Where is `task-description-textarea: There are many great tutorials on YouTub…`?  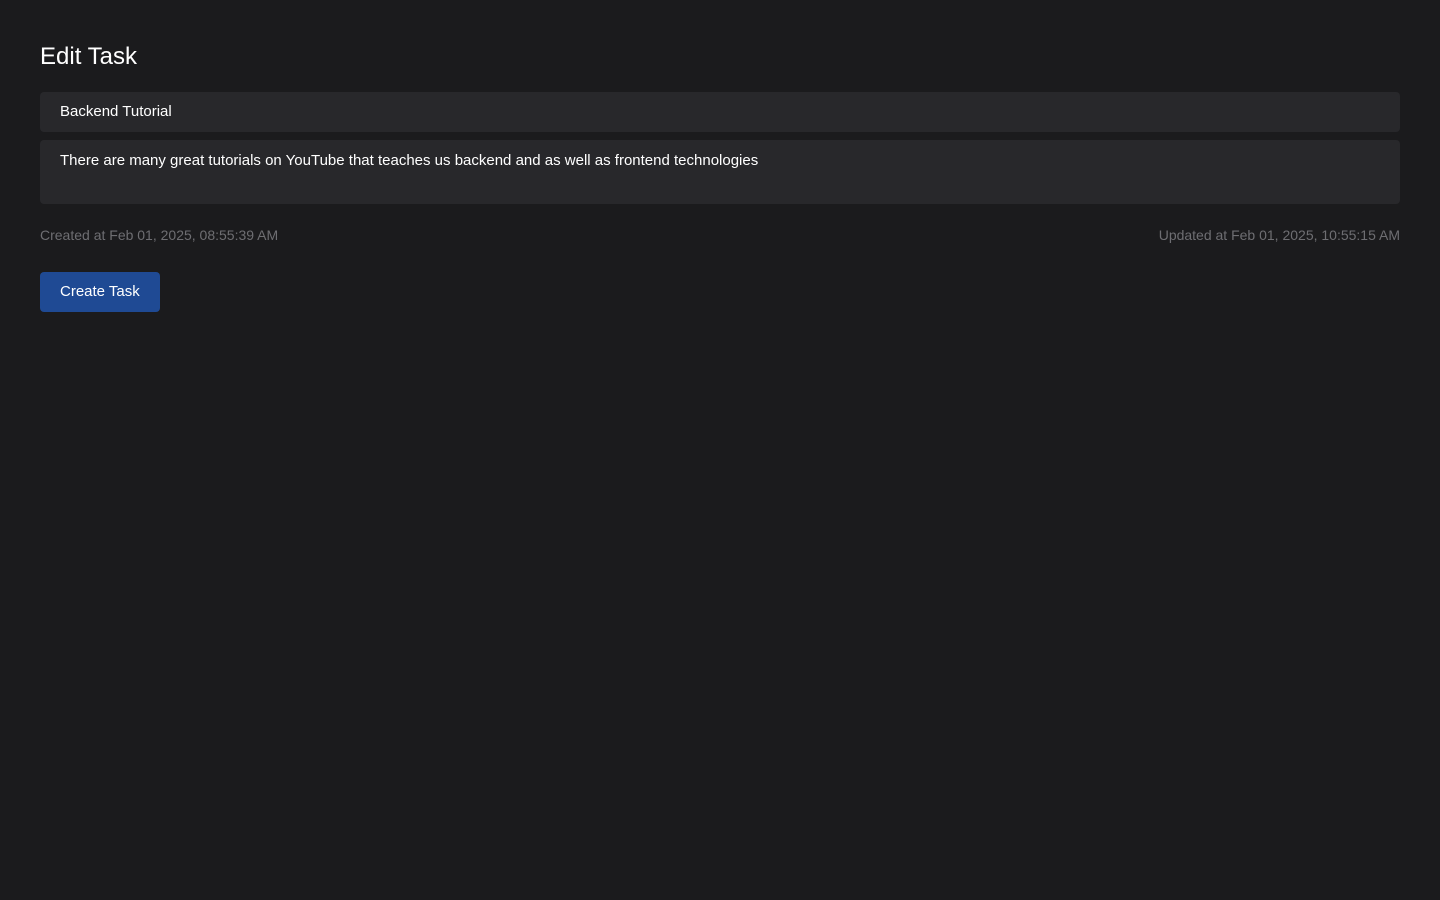 task-description-textarea: There are many great tutorials on YouTub… is located at coordinates (720, 172).